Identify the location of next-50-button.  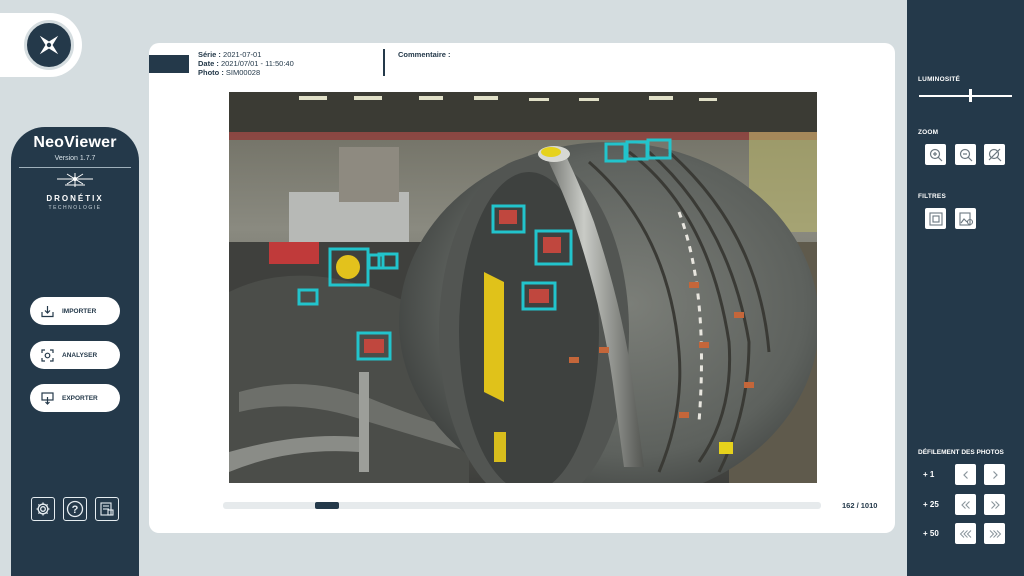
(994, 533).